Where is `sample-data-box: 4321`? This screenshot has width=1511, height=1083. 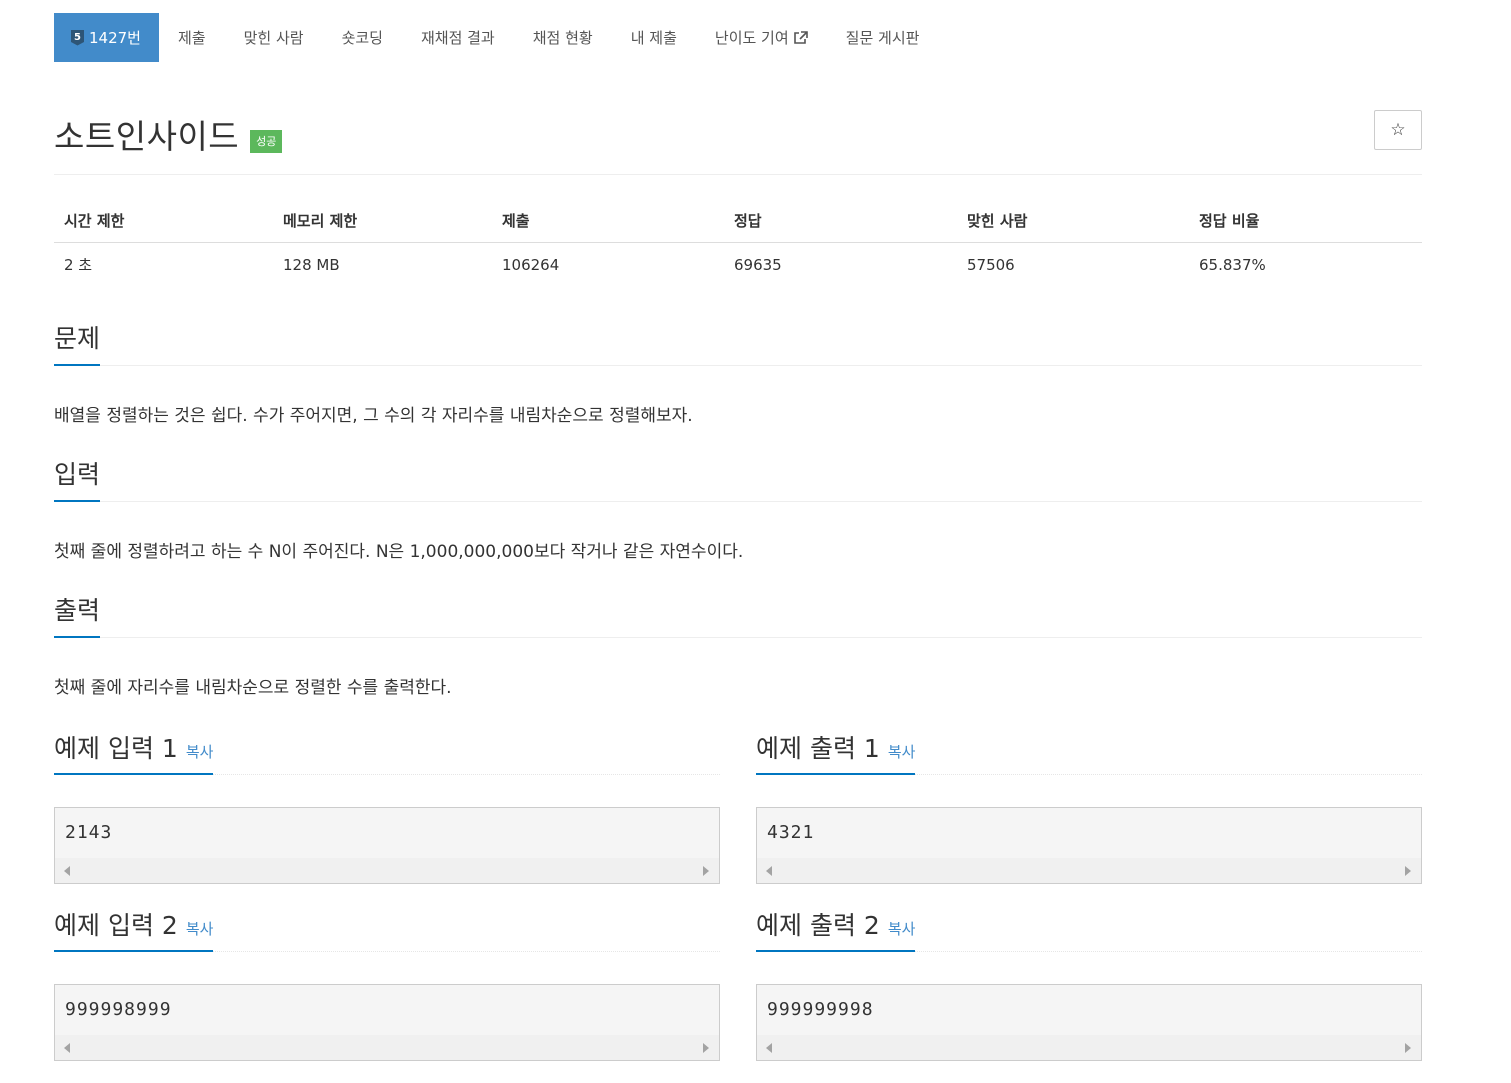 sample-data-box: 4321 is located at coordinates (1089, 845).